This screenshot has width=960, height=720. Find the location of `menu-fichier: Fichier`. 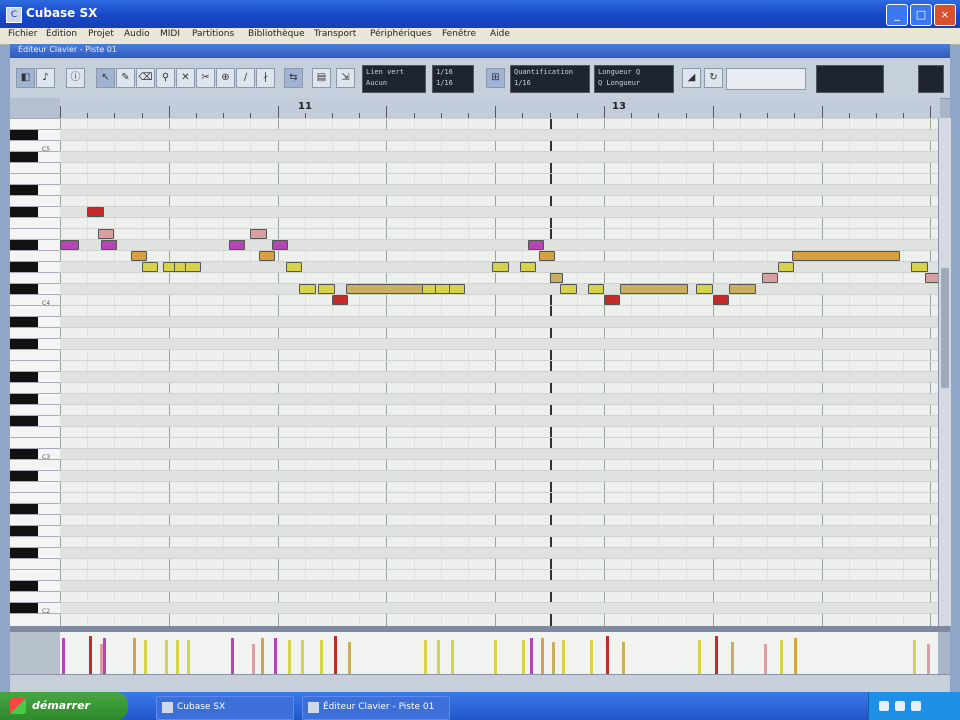

menu-fichier: Fichier is located at coordinates (22, 34).